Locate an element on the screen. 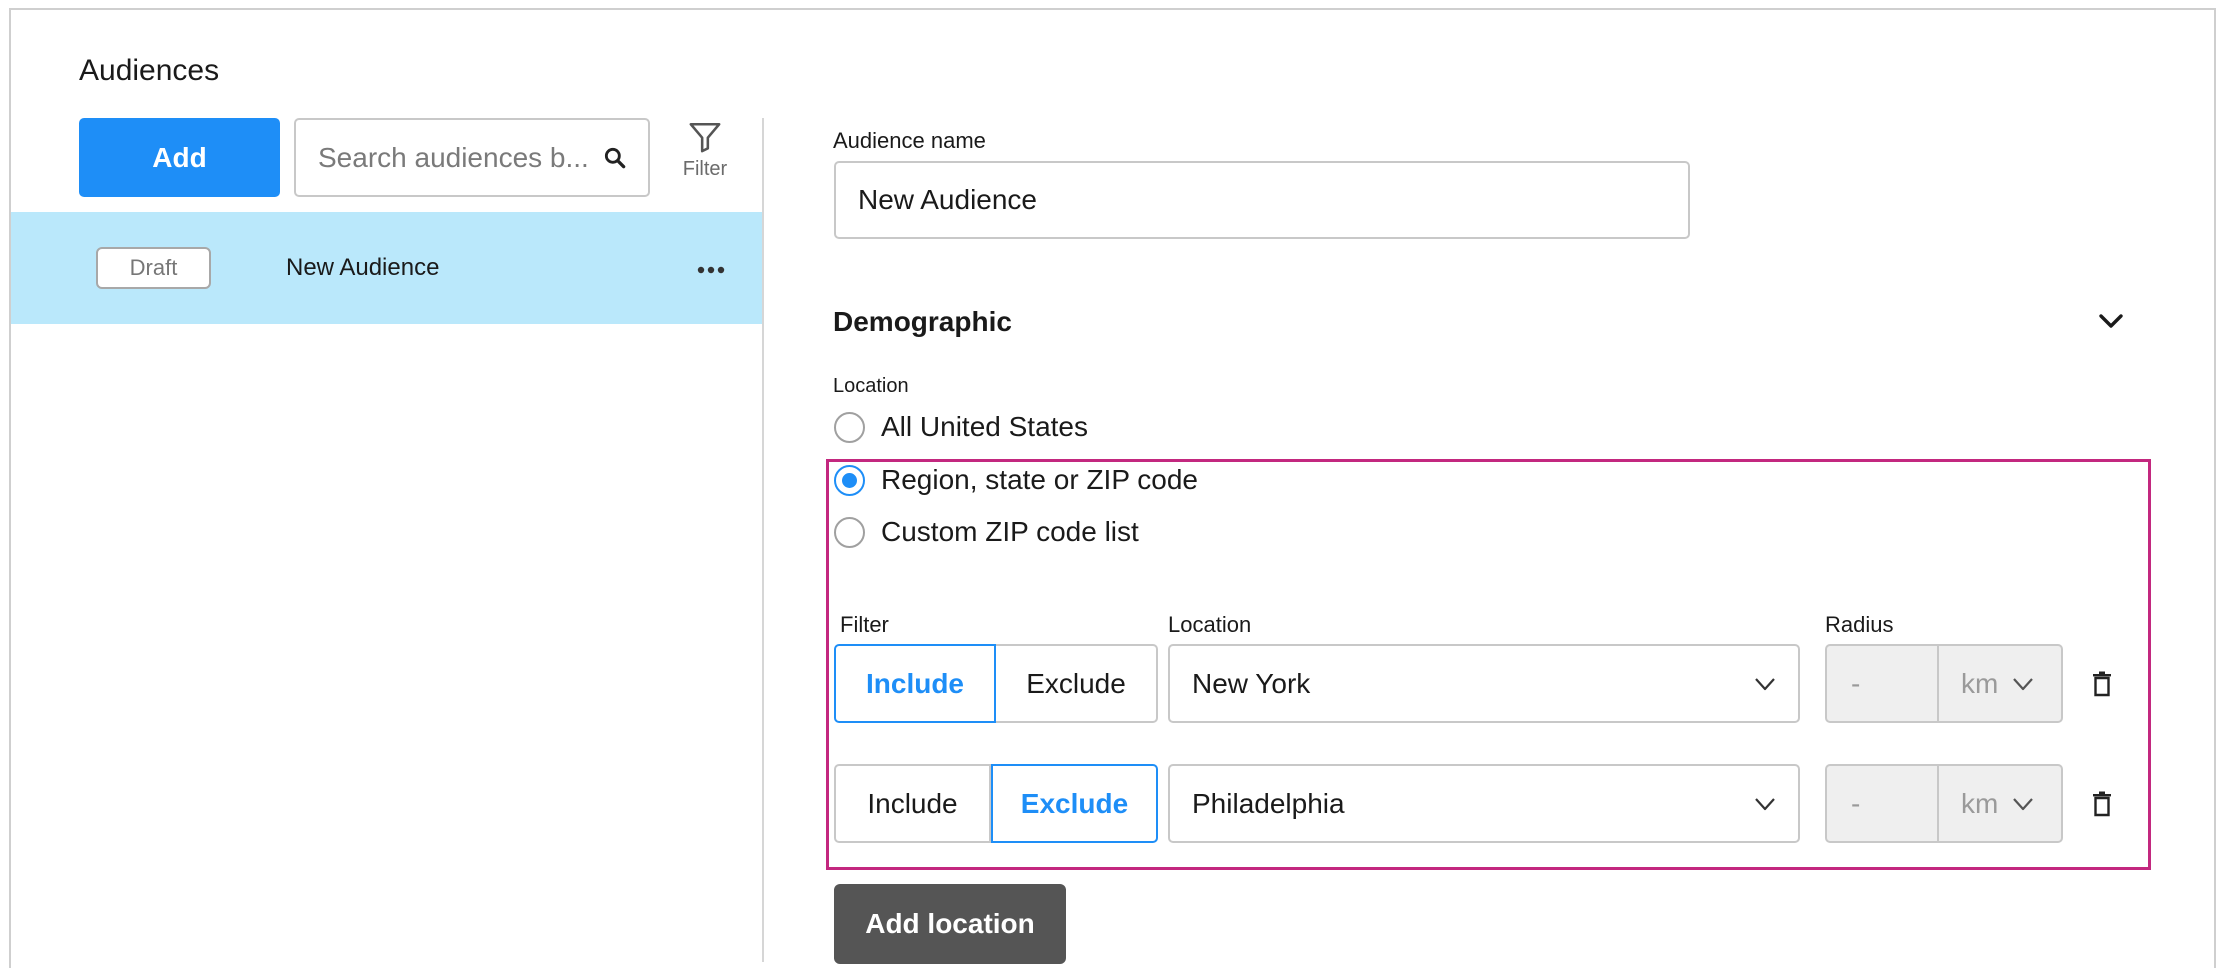  search-input is located at coordinates (455, 157).